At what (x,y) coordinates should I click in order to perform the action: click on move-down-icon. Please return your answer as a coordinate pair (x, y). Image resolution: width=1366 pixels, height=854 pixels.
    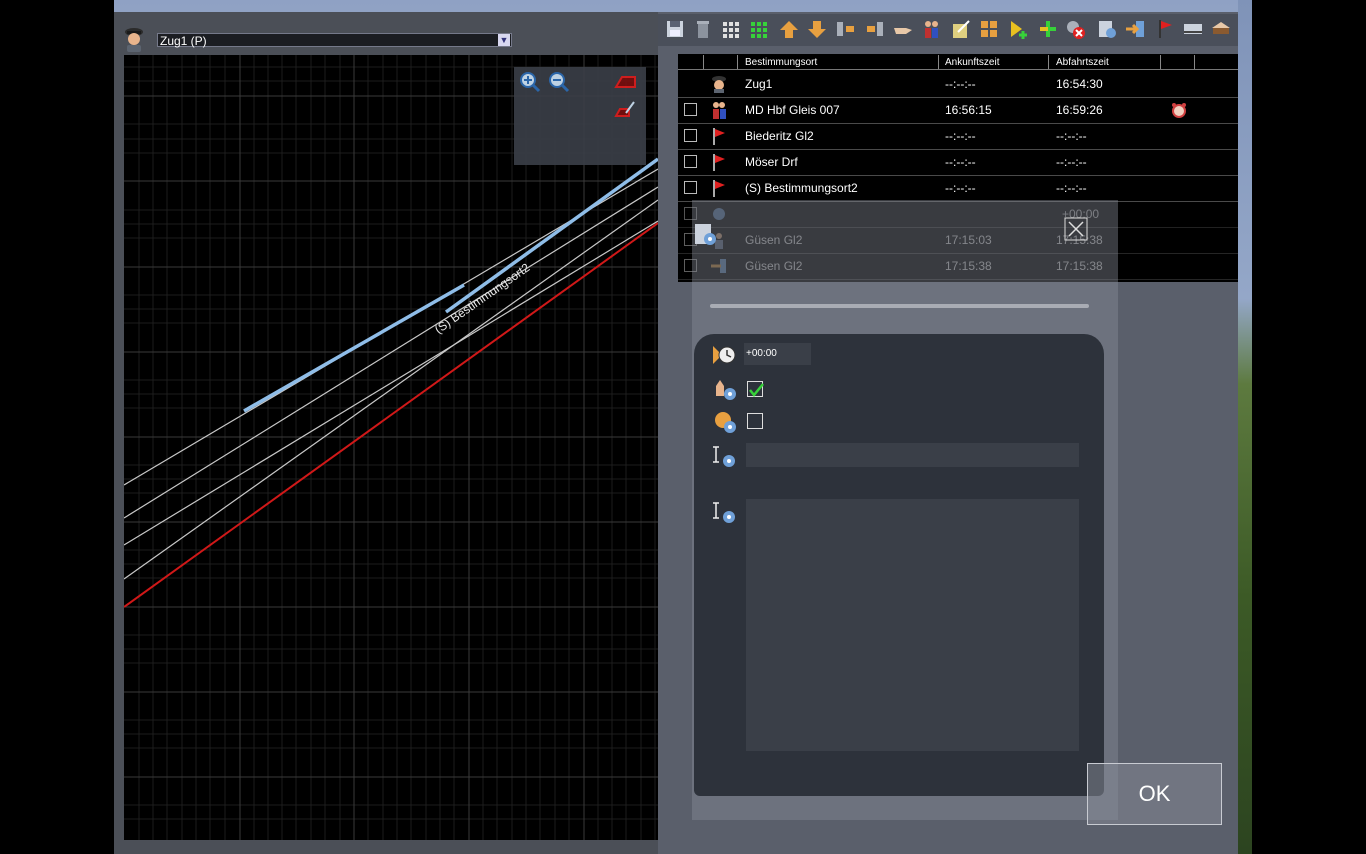
    Looking at the image, I should click on (817, 29).